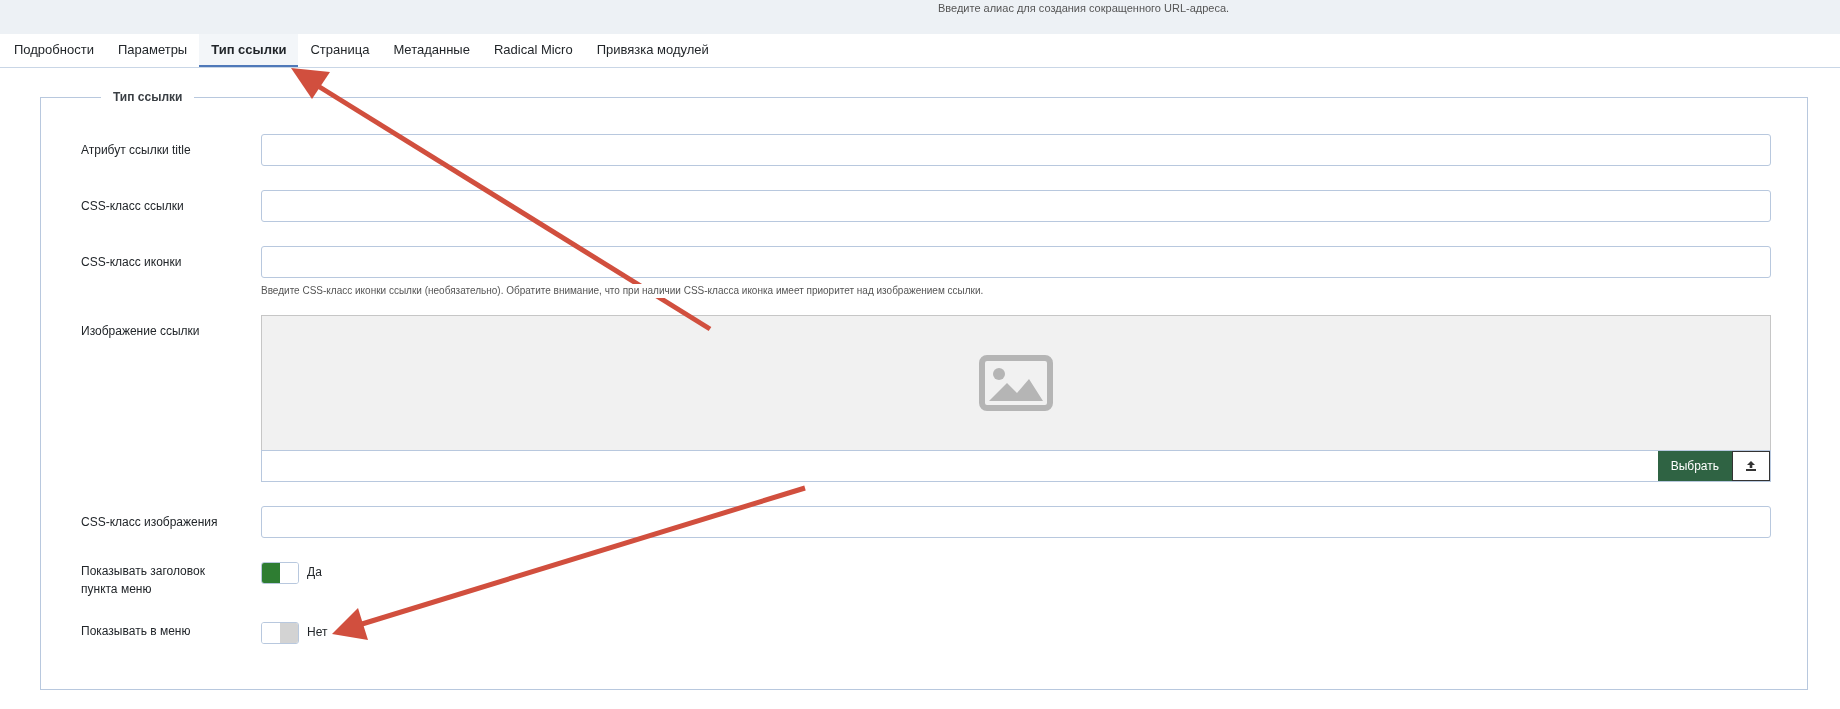 Image resolution: width=1840 pixels, height=709 pixels. What do you see at coordinates (1016, 383) in the screenshot?
I see `image-icon` at bounding box center [1016, 383].